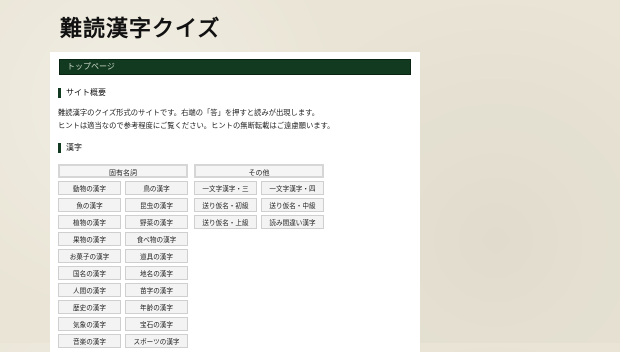 Image resolution: width=620 pixels, height=352 pixels. I want to click on category-button: 歴史の漢字, so click(89, 307).